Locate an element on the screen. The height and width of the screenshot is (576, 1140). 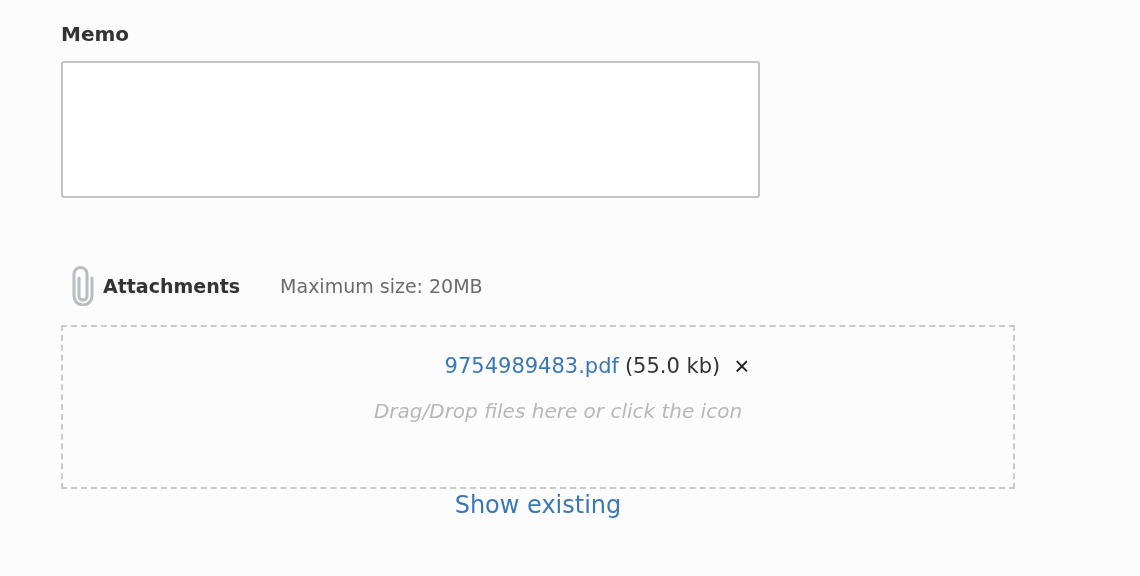
memo-label: Memo is located at coordinates (96, 35).